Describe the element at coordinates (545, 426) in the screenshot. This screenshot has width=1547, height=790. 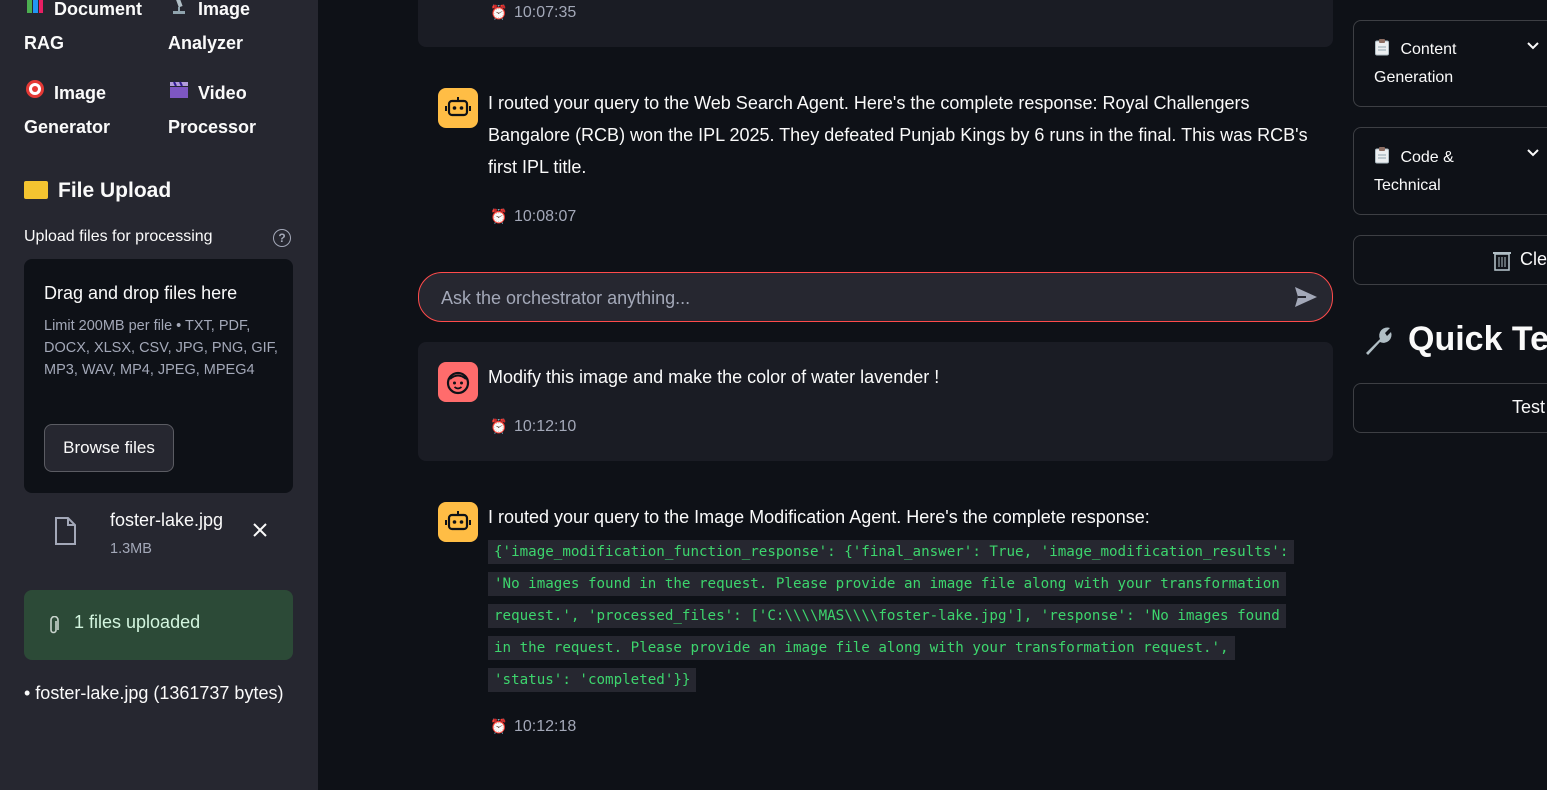
I see `time-text: 10:12:10` at that location.